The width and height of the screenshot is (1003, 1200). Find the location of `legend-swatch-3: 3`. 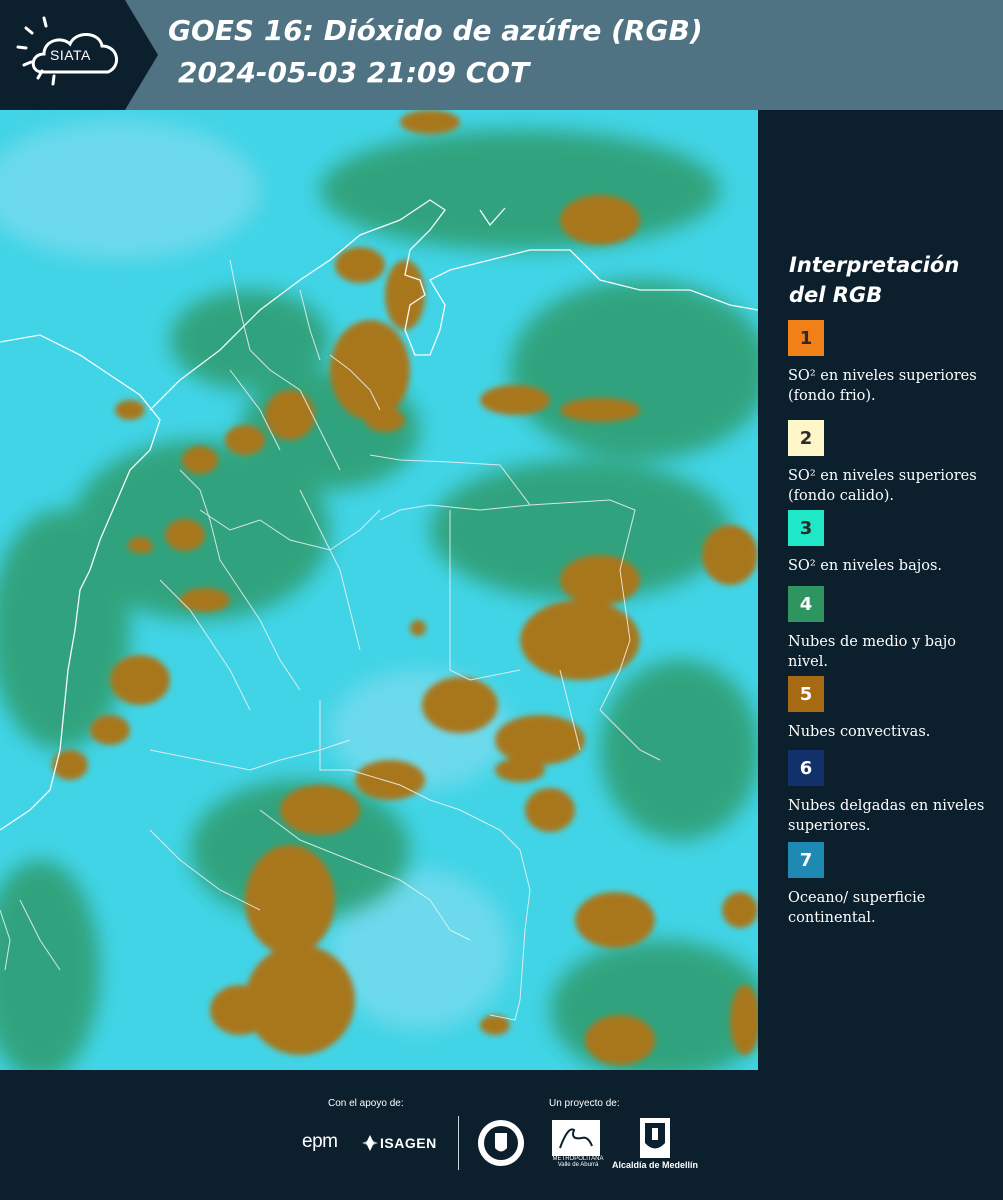

legend-swatch-3: 3 is located at coordinates (806, 528).